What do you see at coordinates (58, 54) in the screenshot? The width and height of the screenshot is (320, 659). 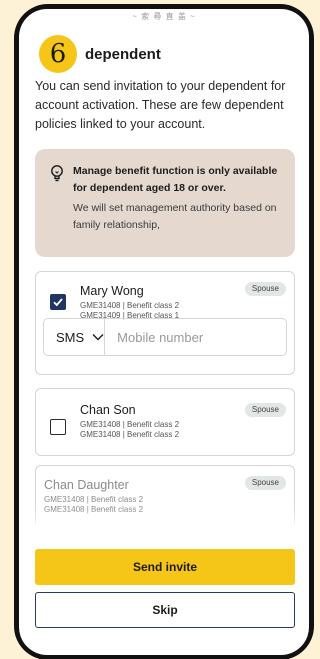 I see `step-number-badge: 6` at bounding box center [58, 54].